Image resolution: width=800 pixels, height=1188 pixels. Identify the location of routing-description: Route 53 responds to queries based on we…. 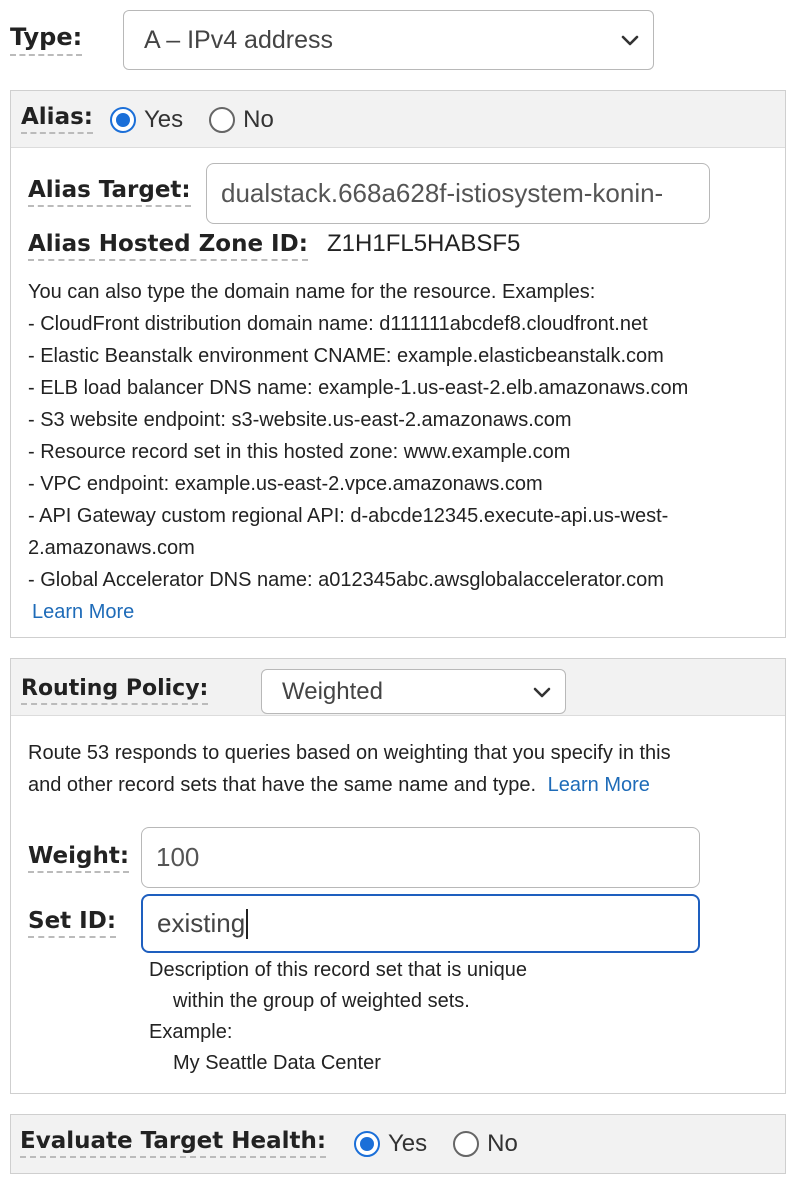
(404, 769).